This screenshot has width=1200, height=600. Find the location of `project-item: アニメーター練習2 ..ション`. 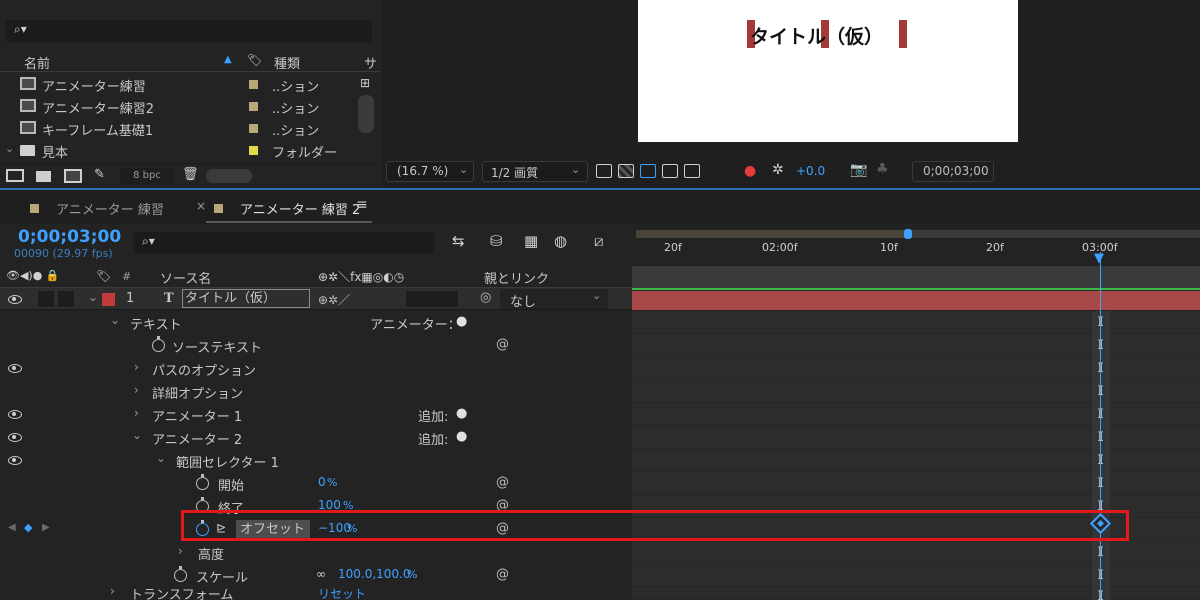

project-item: アニメーター練習2 ..ション is located at coordinates (178, 106).